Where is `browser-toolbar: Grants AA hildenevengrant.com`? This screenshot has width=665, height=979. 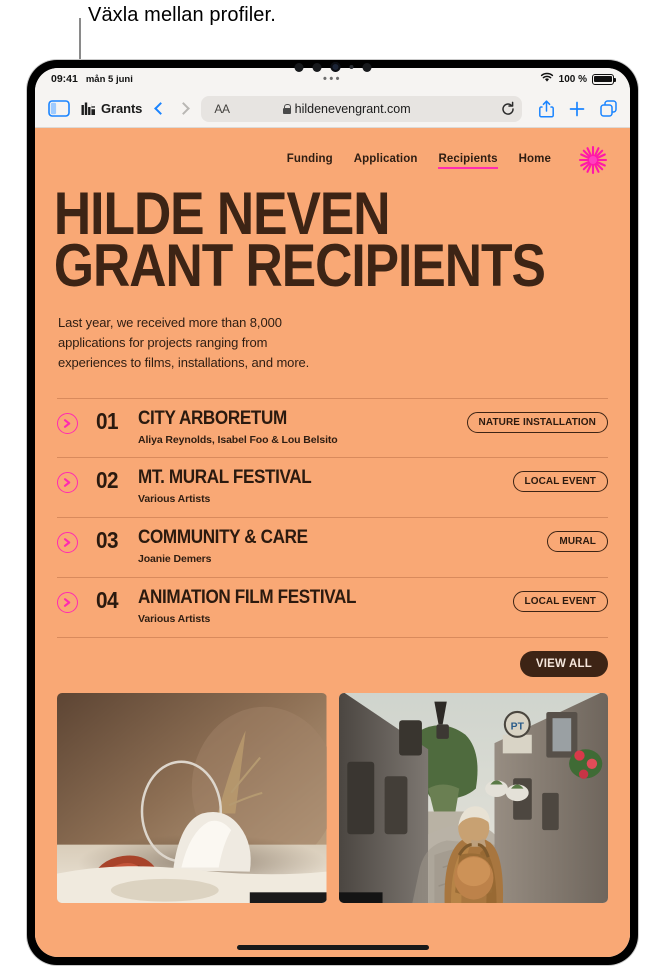
browser-toolbar: Grants AA hildenevengrant.com is located at coordinates (332, 109).